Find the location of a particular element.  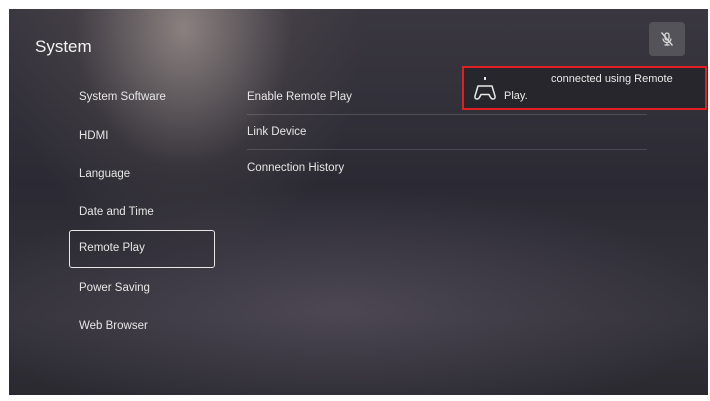

page-title: System is located at coordinates (63, 46).